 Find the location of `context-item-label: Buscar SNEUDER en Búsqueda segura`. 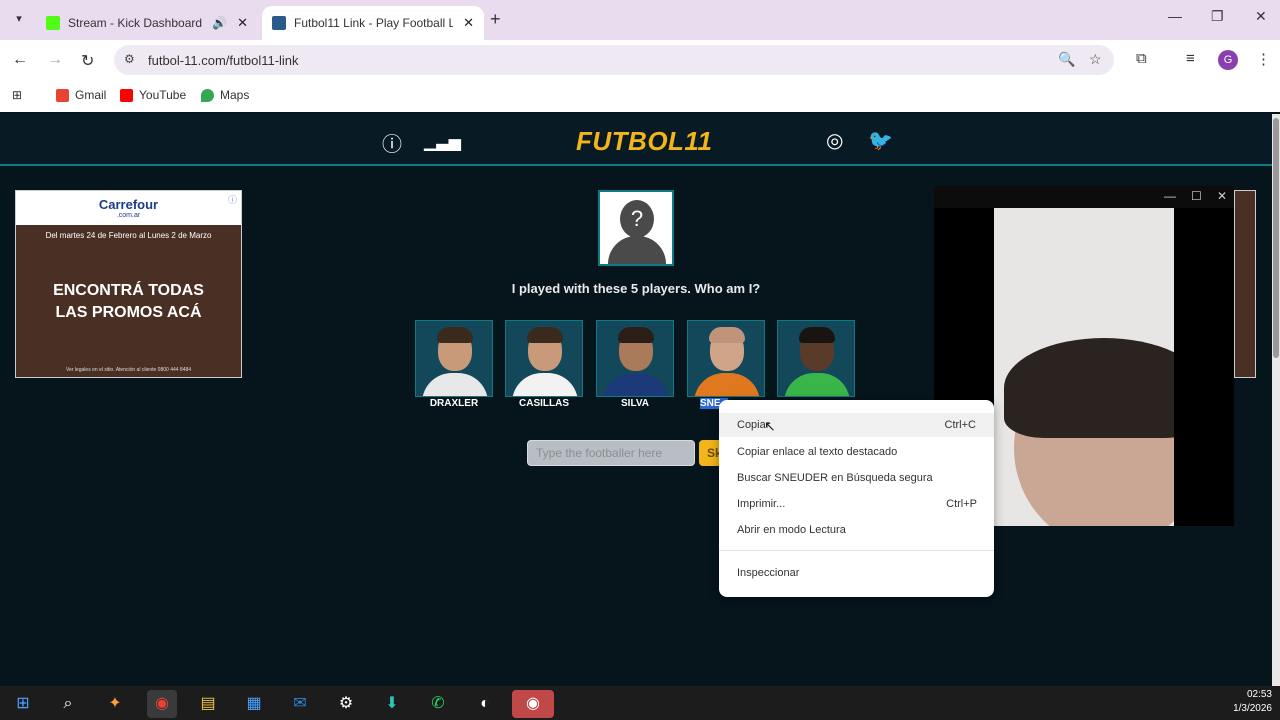

context-item-label: Buscar SNEUDER en Búsqueda segura is located at coordinates (835, 478).